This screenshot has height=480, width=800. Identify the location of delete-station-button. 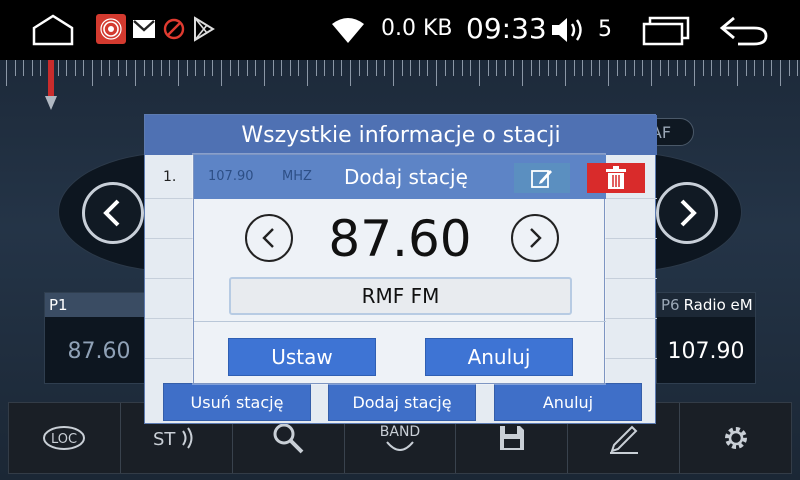
(616, 178).